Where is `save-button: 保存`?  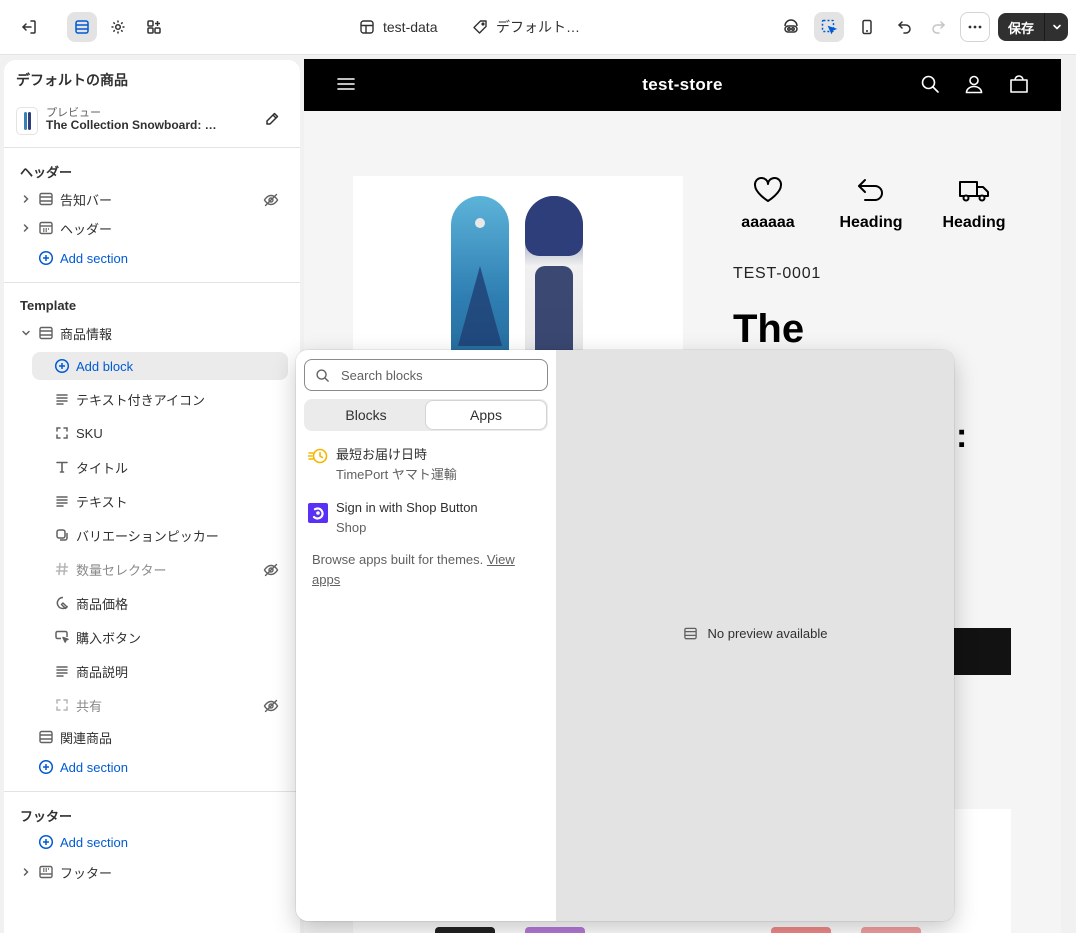
save-button: 保存 is located at coordinates (1021, 27).